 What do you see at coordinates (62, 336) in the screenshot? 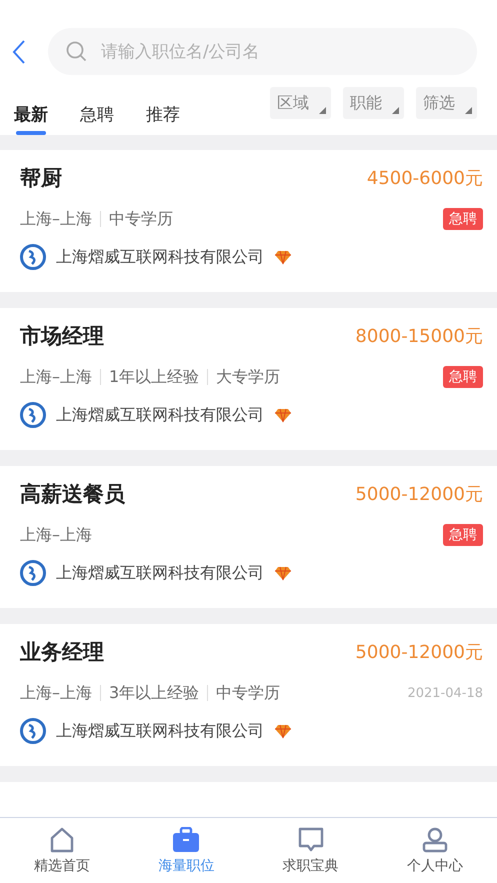
I see `job-title: 市场经理` at bounding box center [62, 336].